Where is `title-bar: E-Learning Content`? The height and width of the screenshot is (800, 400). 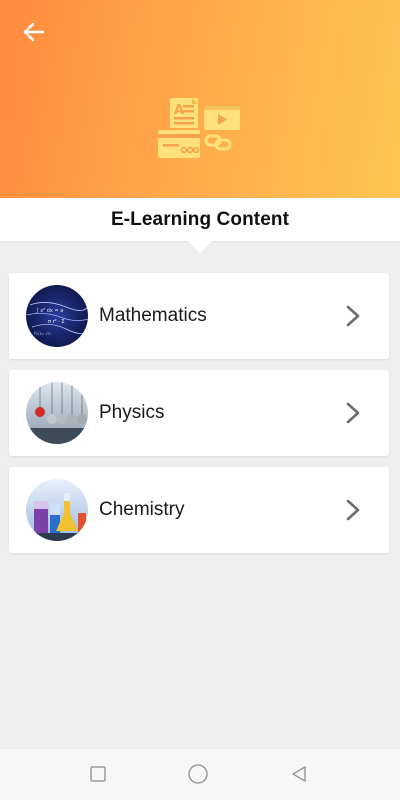 title-bar: E-Learning Content is located at coordinates (200, 219).